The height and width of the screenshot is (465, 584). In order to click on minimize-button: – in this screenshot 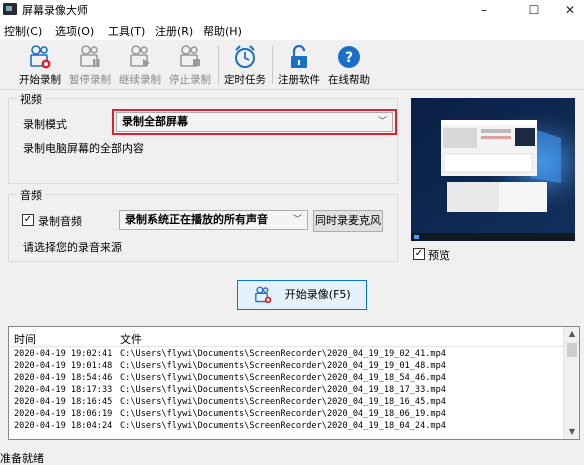, I will do `click(484, 10)`.